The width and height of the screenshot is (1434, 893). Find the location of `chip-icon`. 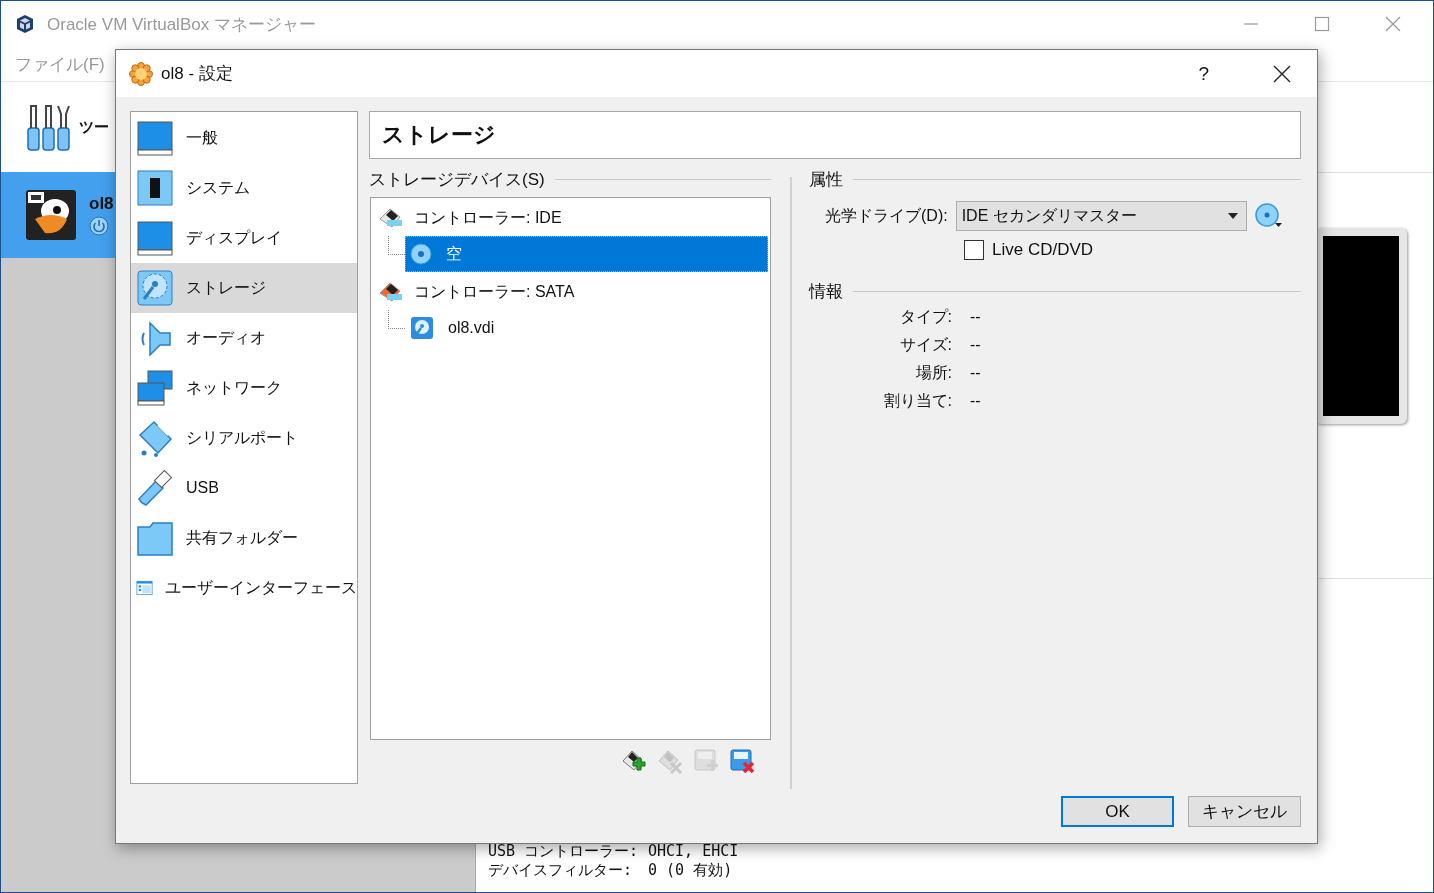

chip-icon is located at coordinates (155, 188).